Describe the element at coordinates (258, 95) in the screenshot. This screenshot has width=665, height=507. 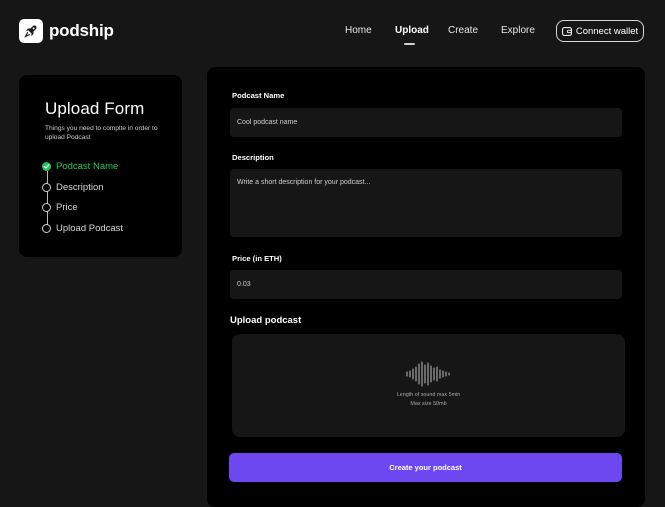
I see `podcast-name-label: Podcast Name` at that location.